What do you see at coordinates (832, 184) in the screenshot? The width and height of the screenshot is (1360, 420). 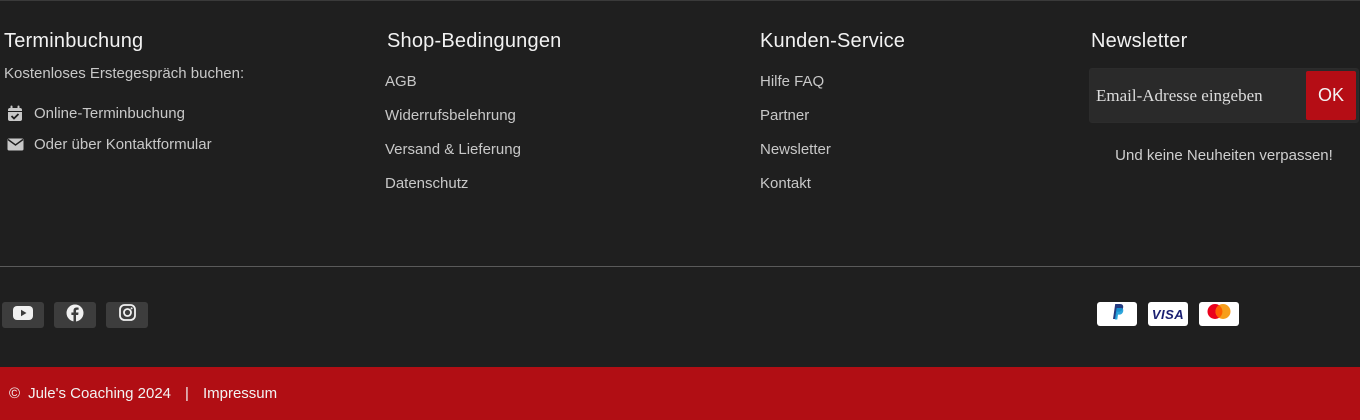 I see `link-kontakt: Kontakt` at bounding box center [832, 184].